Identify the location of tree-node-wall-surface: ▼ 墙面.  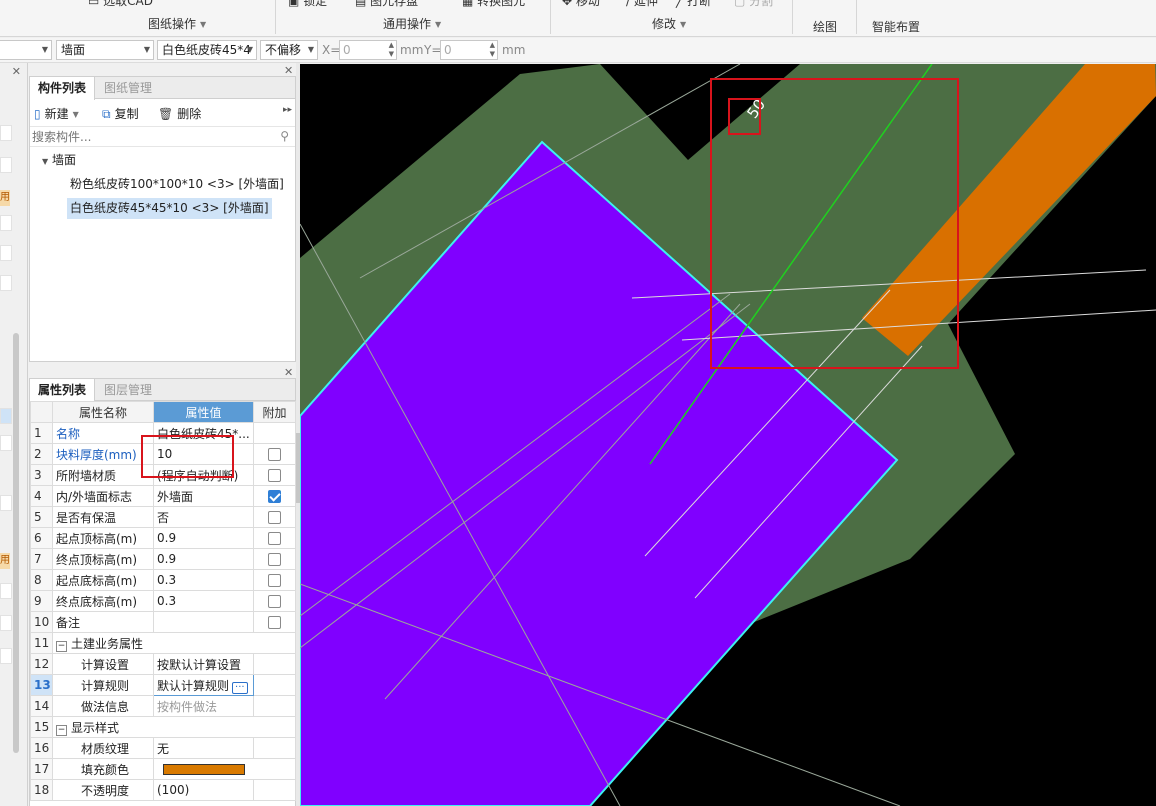
(59, 160).